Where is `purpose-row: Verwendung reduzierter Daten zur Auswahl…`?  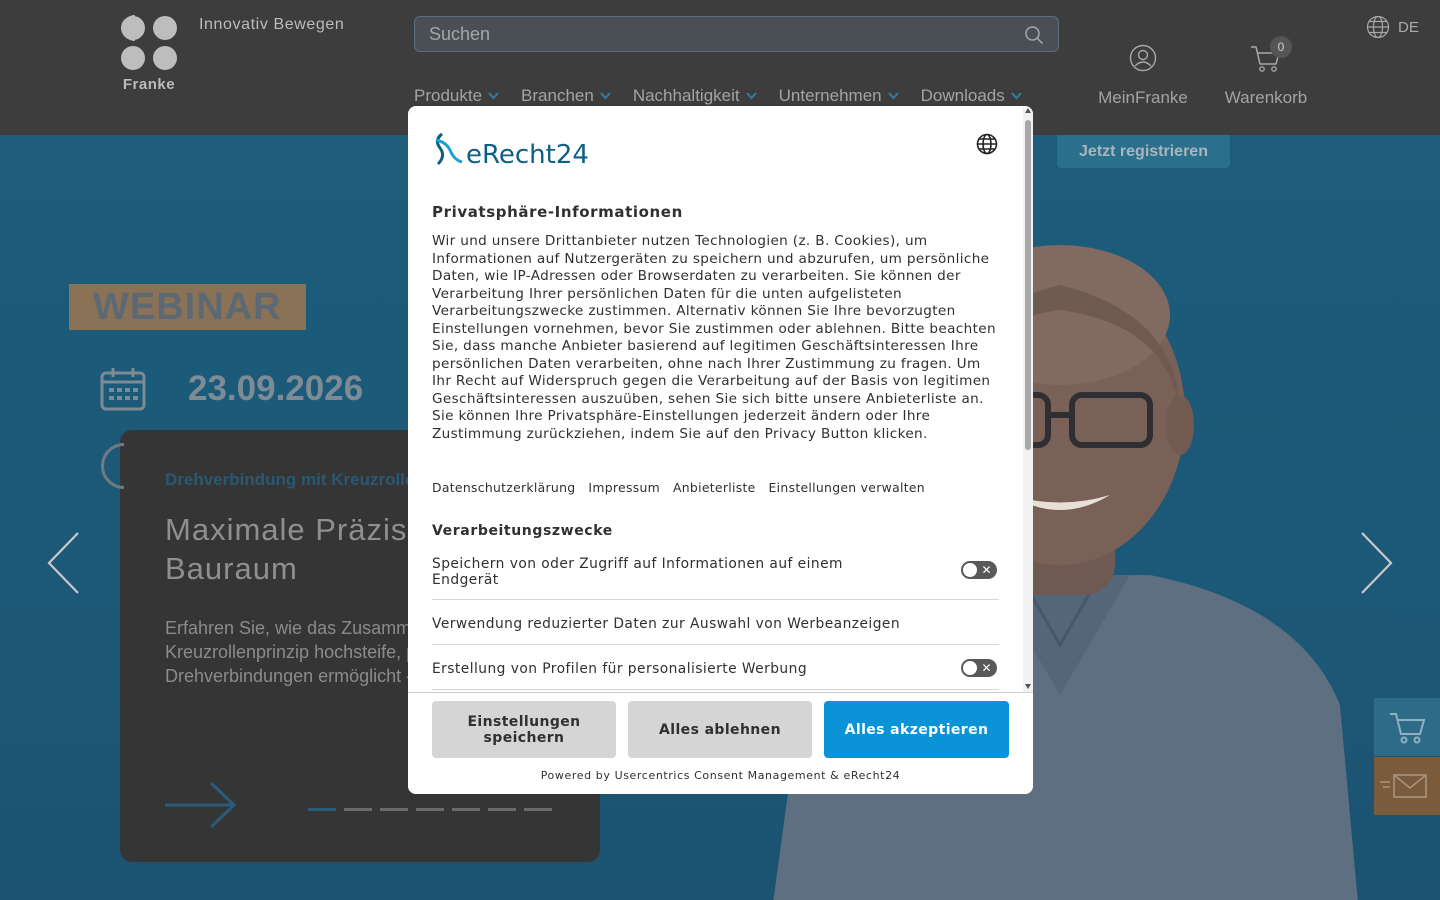
purpose-row: Verwendung reduzierter Daten zur Auswahl… is located at coordinates (715, 622).